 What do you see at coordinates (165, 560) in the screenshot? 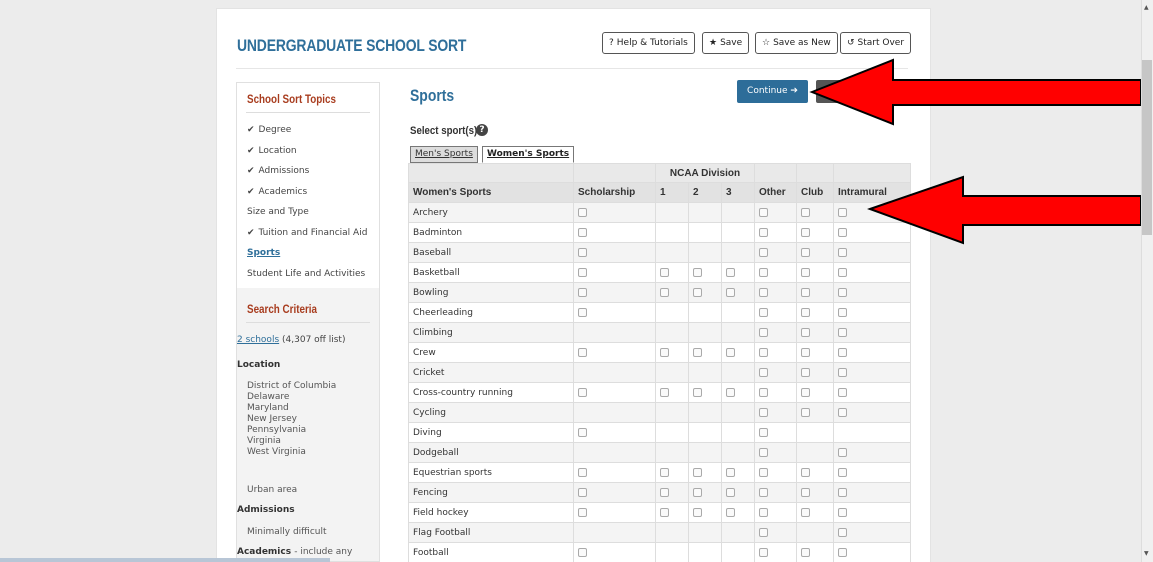
I see `taskbar` at bounding box center [165, 560].